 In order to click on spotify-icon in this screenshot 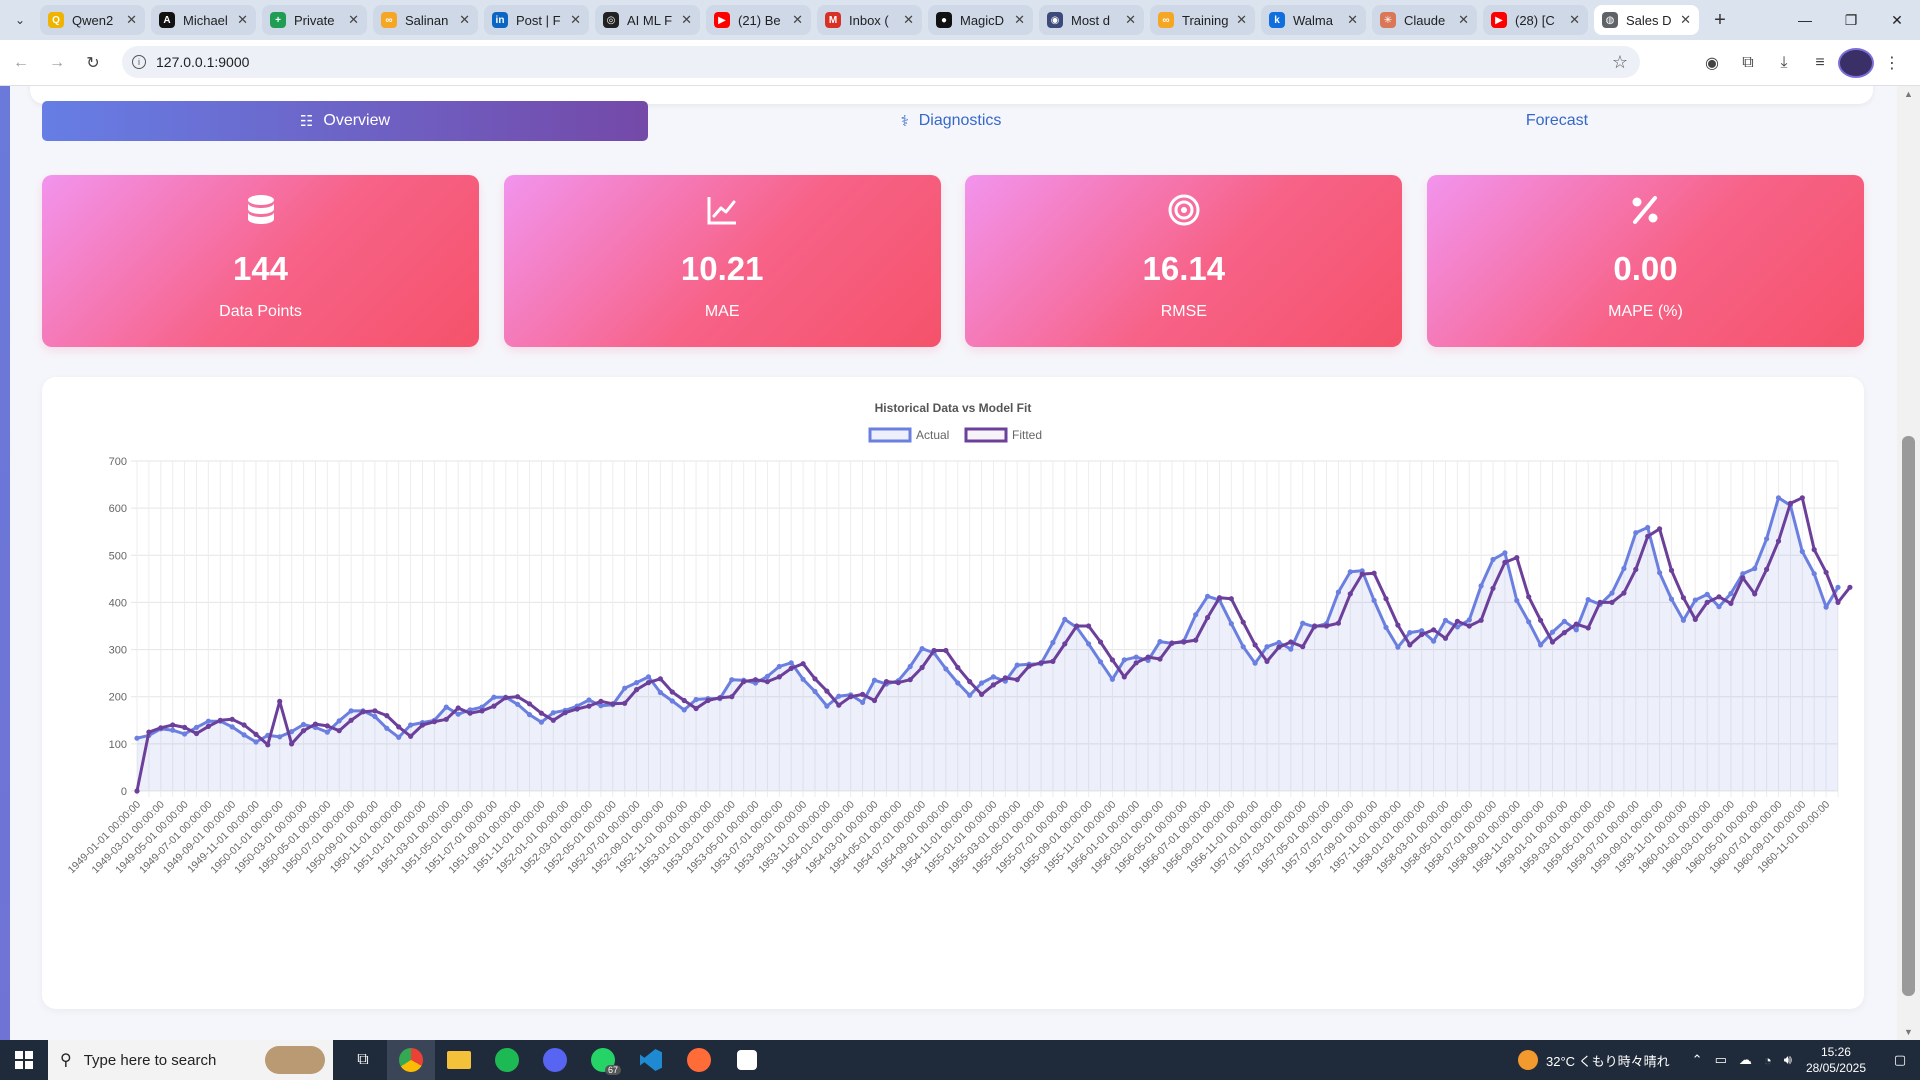, I will do `click(507, 1060)`.